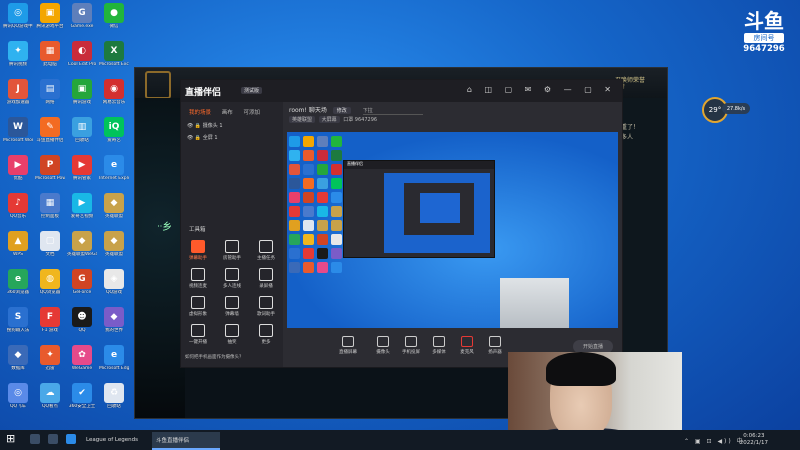 The image size is (800, 450). Describe the element at coordinates (341, 110) in the screenshot. I see `edit-title-button: 修改` at that location.